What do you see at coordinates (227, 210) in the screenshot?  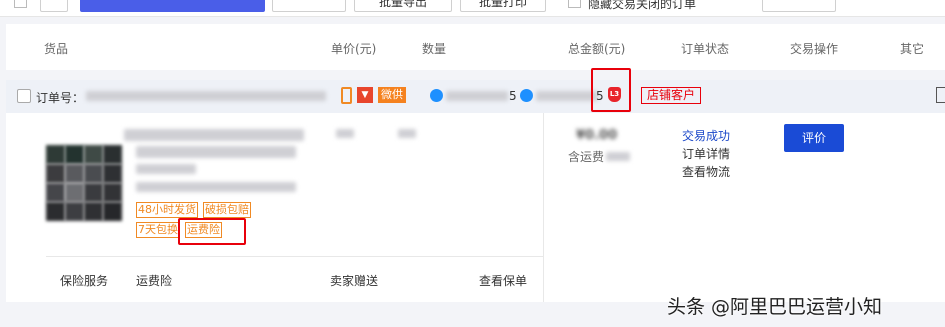 I see `service-tag-damage: 破损包赔` at bounding box center [227, 210].